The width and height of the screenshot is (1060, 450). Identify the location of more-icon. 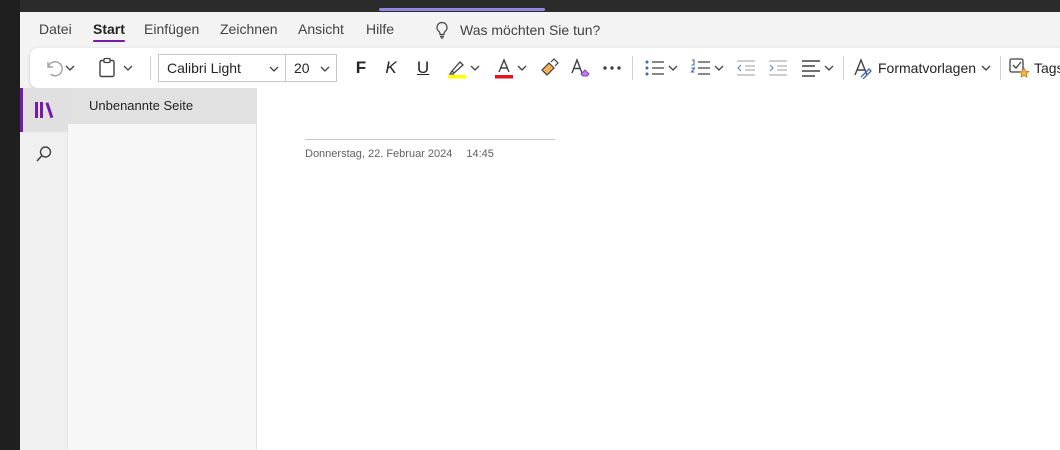
(612, 68).